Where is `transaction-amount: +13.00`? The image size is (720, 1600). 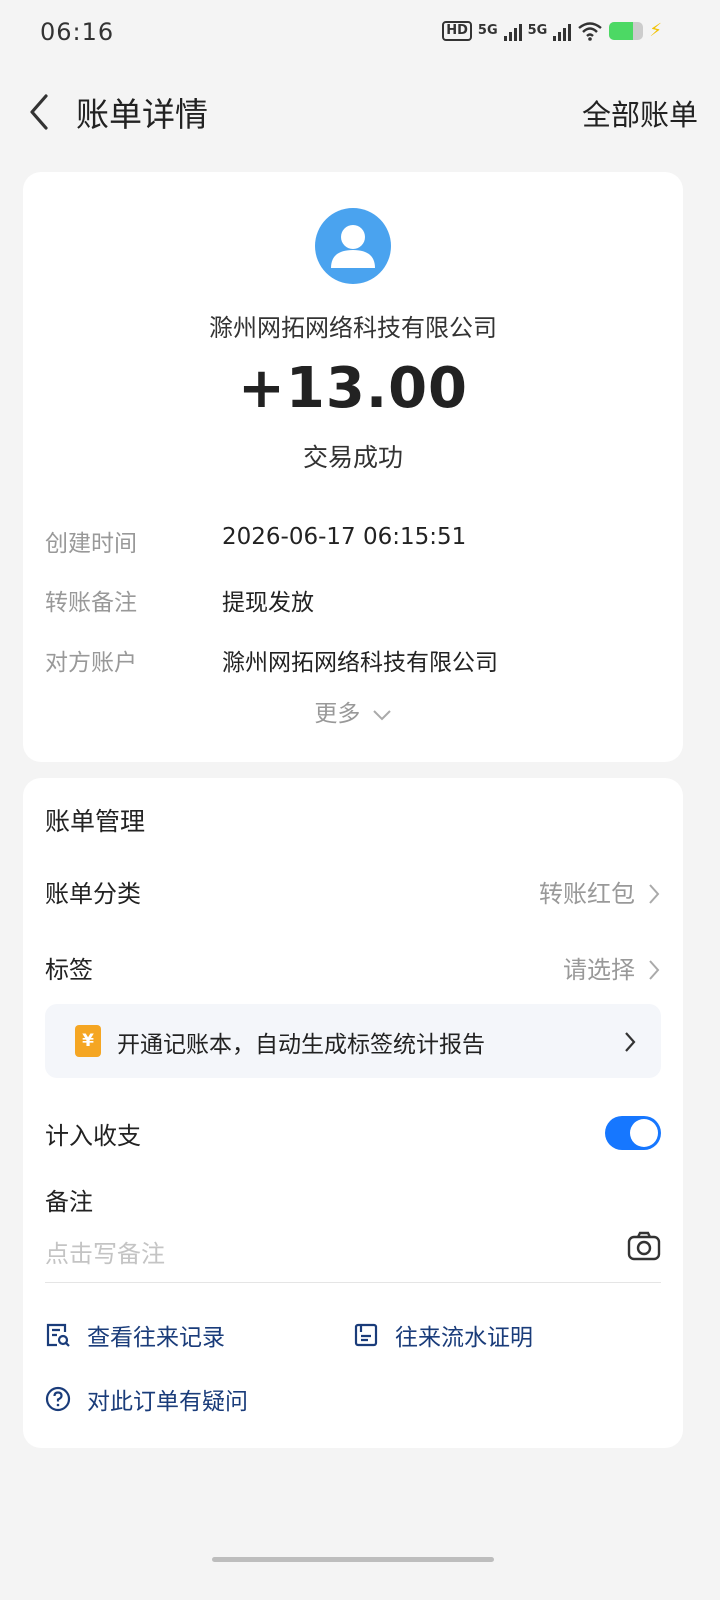 transaction-amount: +13.00 is located at coordinates (353, 388).